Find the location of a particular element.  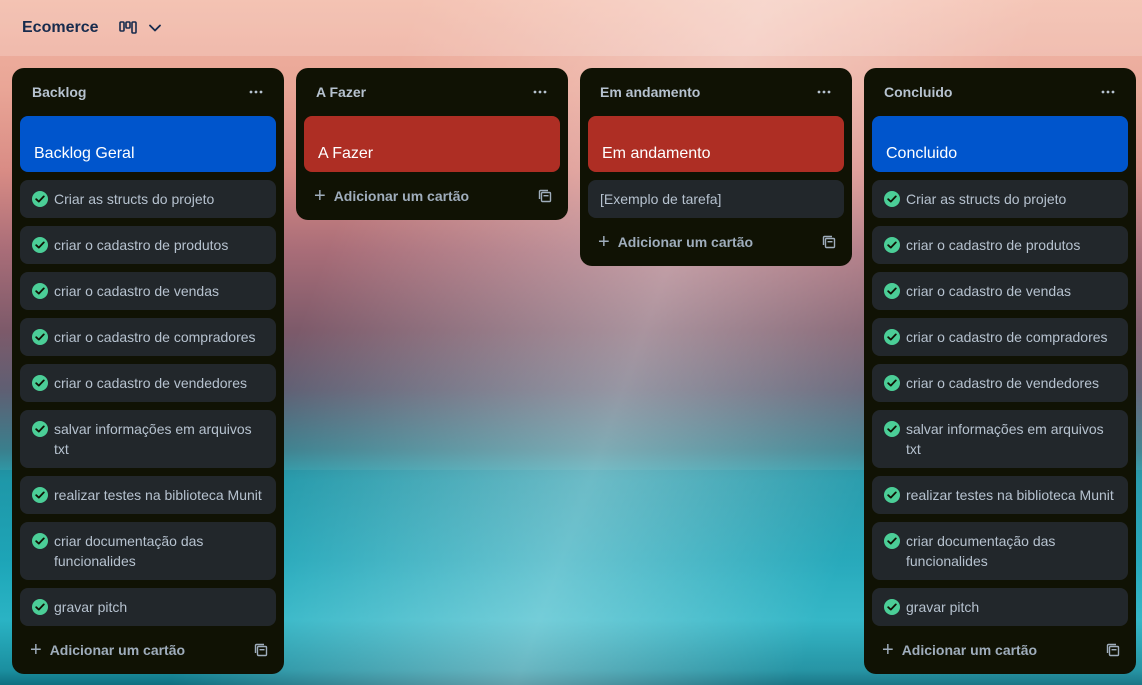

card-title: criar o cadastro de compradores is located at coordinates (1007, 337).